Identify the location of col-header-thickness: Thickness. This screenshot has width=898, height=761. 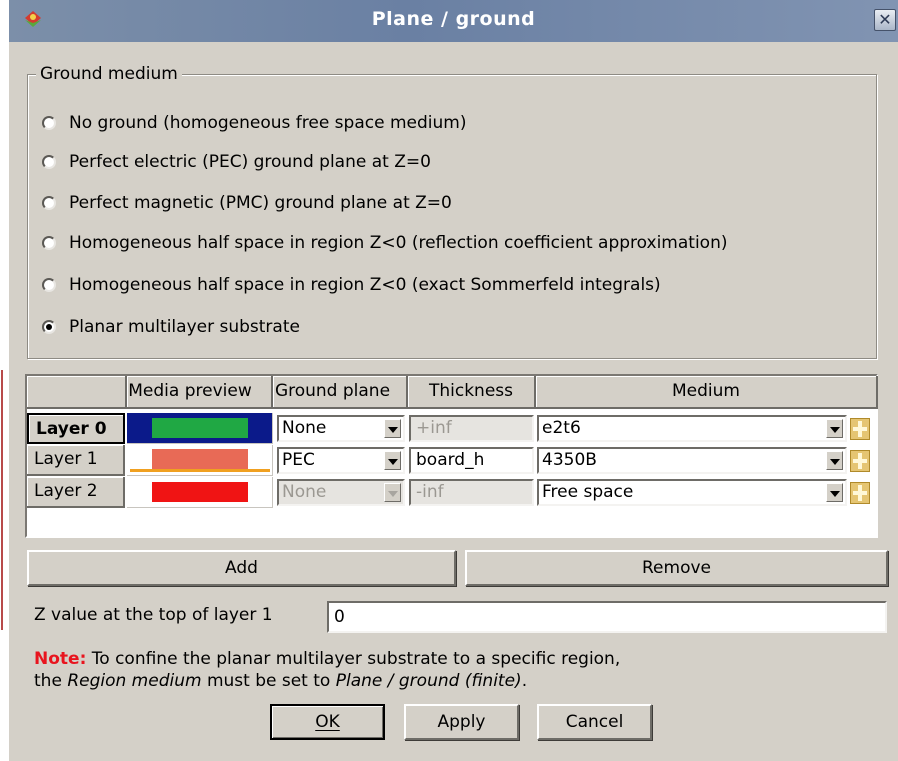
(472, 392).